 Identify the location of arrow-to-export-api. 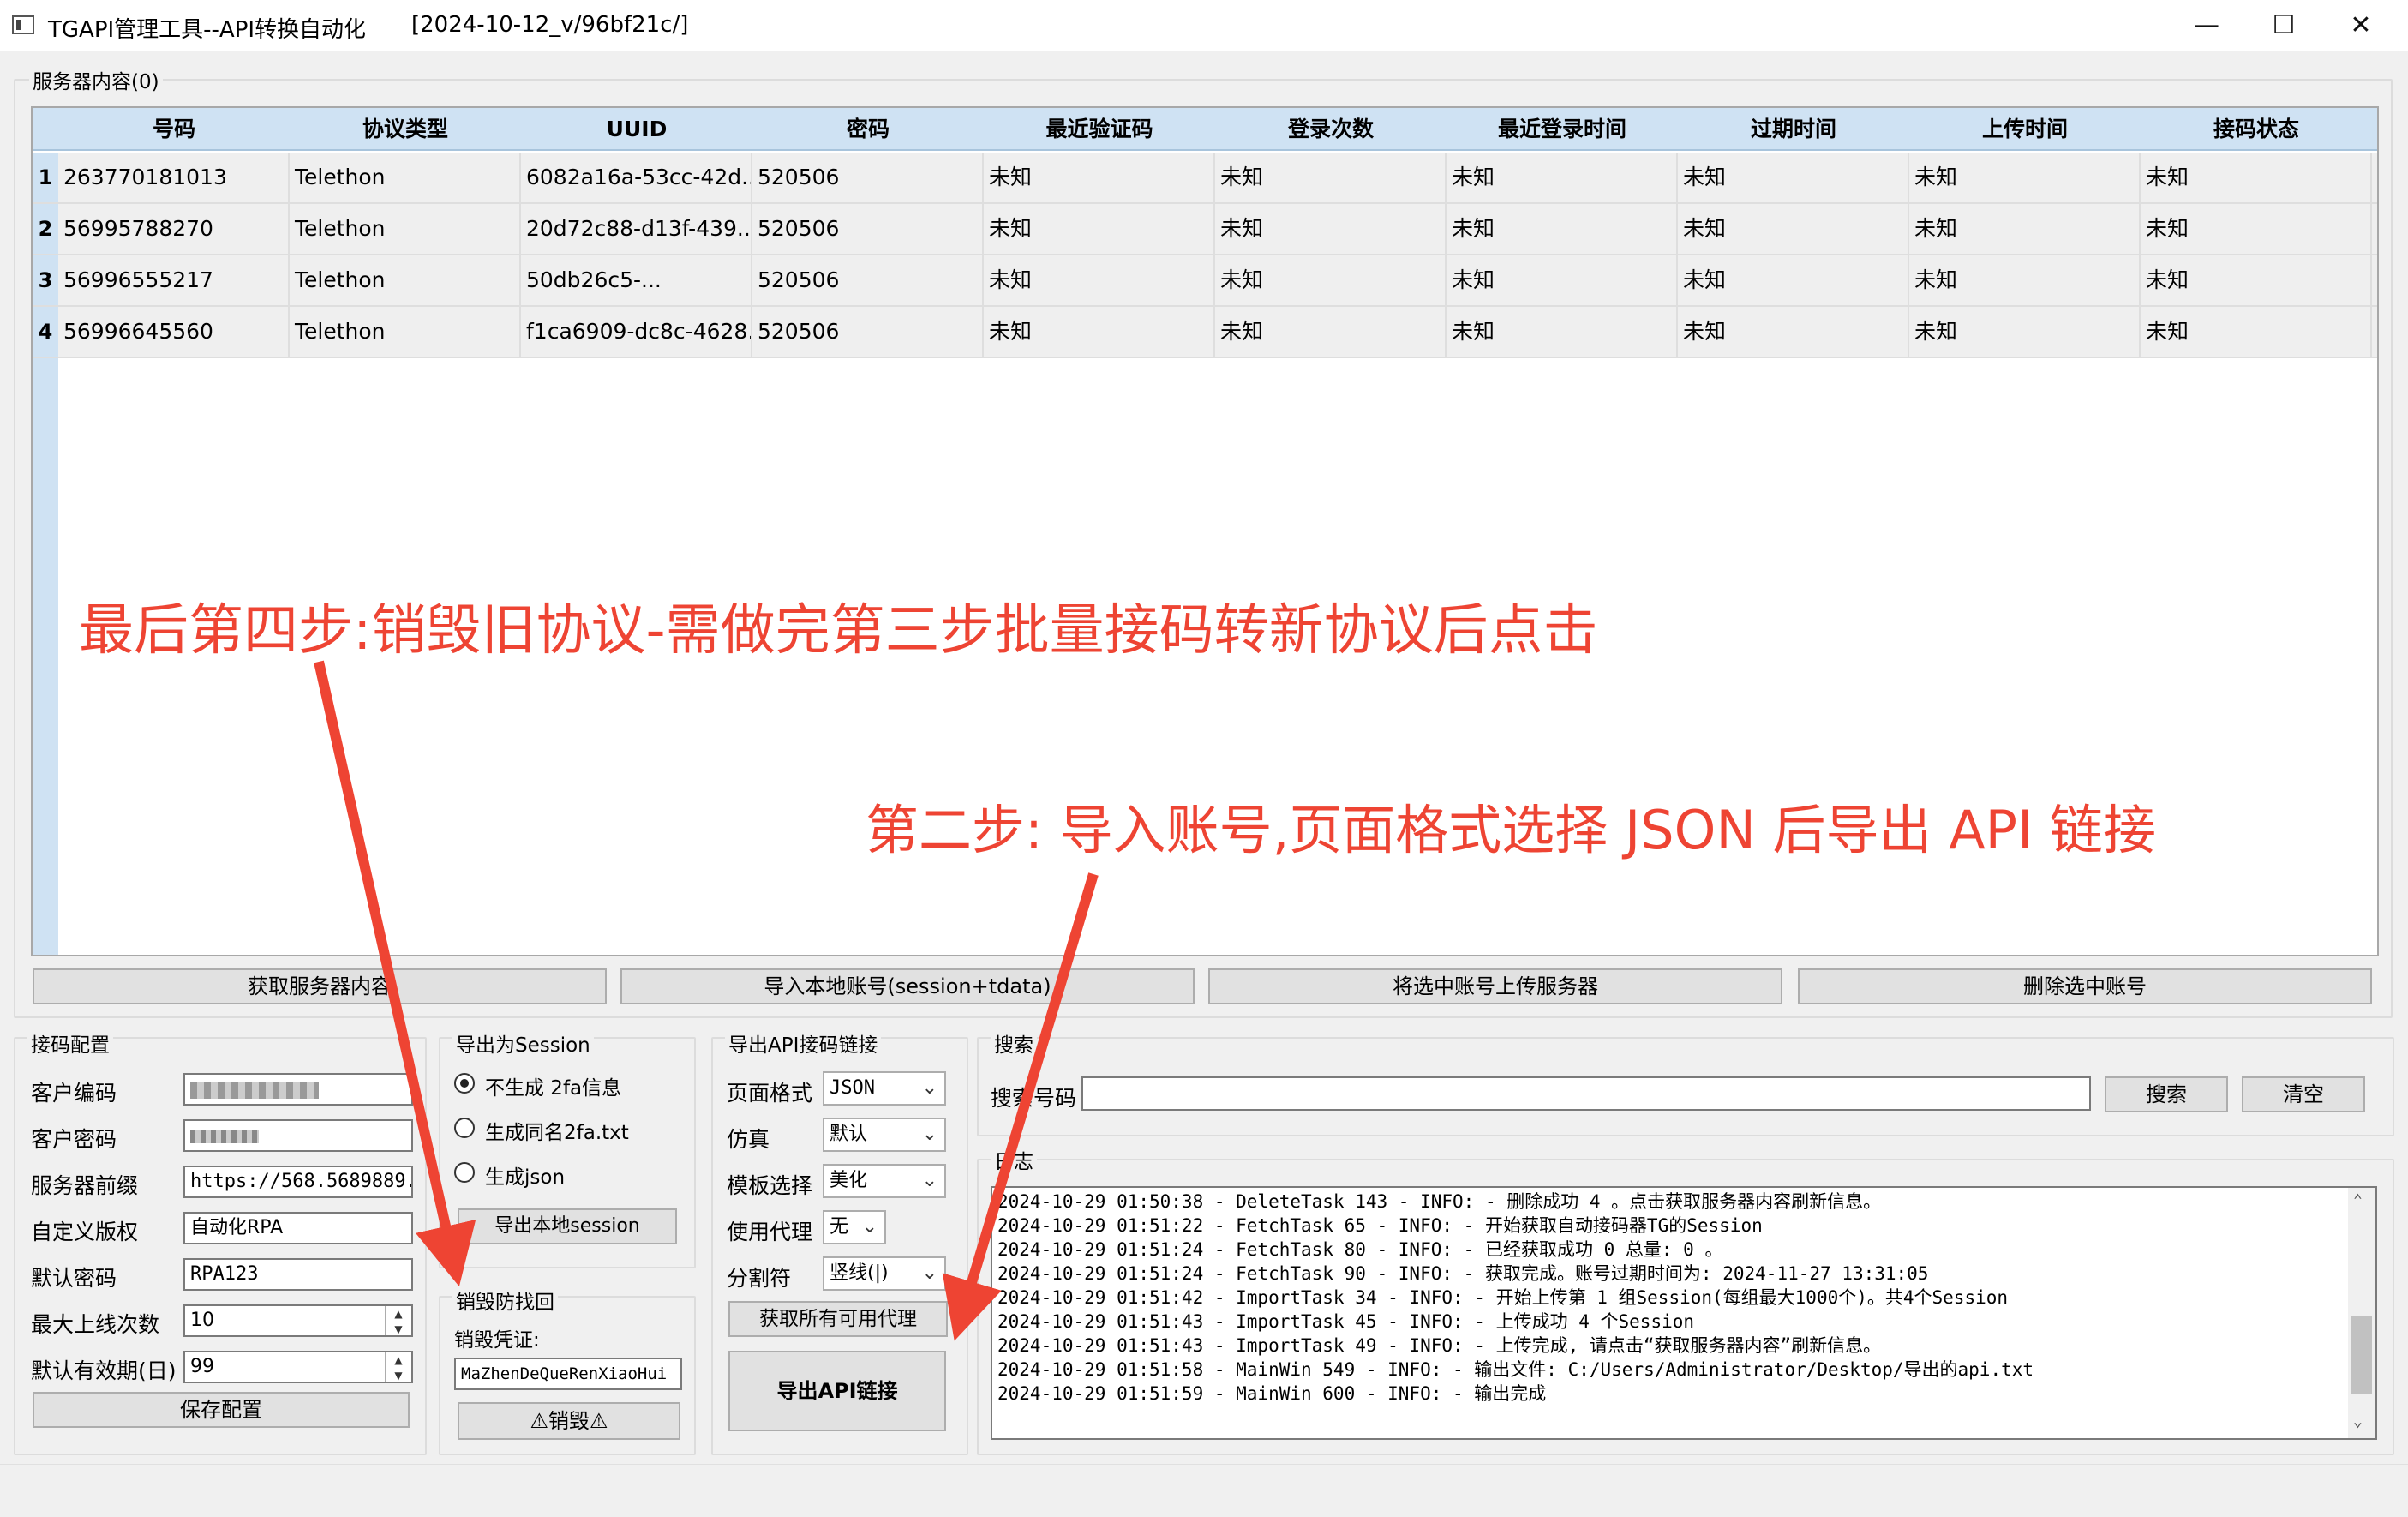
(1020, 1106).